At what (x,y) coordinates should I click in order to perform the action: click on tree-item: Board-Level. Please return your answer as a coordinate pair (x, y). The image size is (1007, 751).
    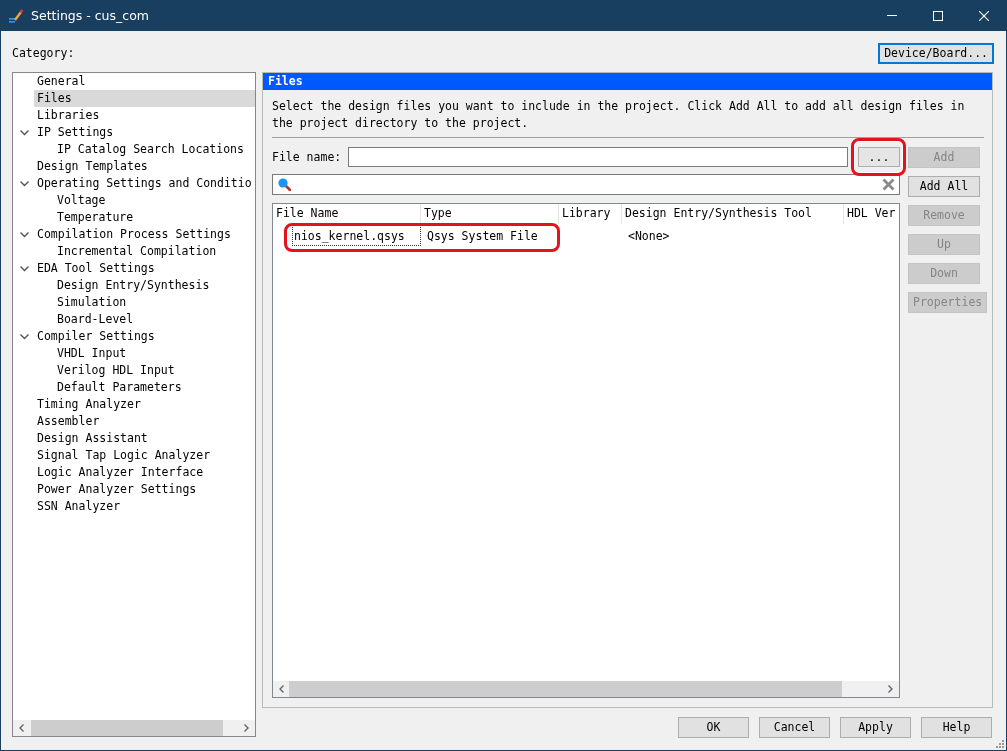
    Looking at the image, I should click on (154, 319).